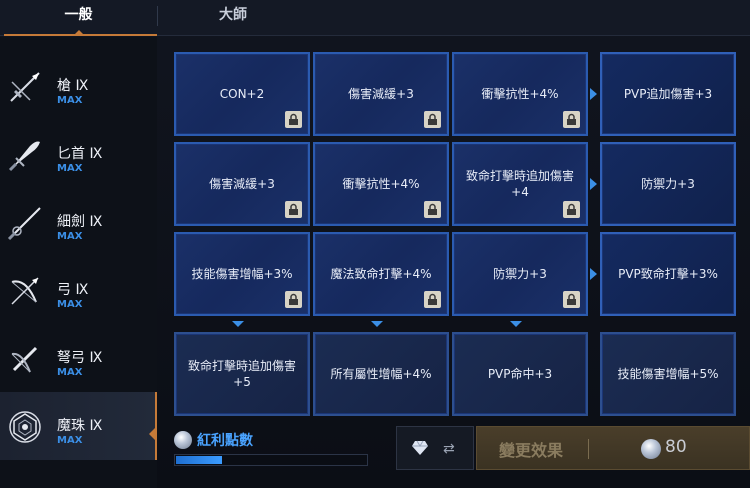 Image resolution: width=750 pixels, height=488 pixels. I want to click on sidebar-item-bow: 弓 Ⅸ MAX, so click(78, 290).